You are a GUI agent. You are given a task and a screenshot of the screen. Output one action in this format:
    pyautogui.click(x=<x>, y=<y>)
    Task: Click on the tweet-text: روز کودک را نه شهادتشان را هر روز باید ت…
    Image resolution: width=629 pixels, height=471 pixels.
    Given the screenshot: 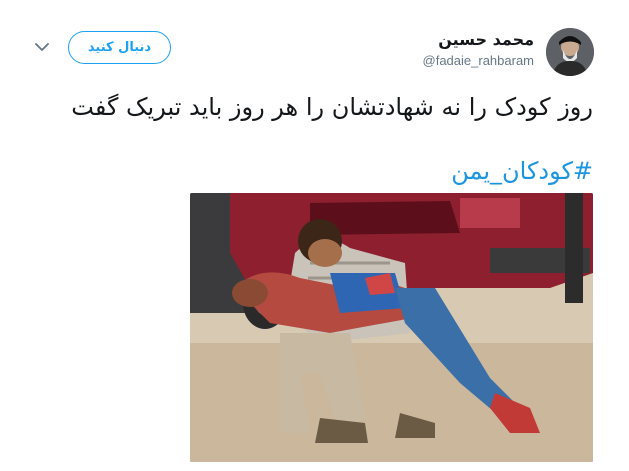 What is the action you would take?
    pyautogui.click(x=332, y=107)
    